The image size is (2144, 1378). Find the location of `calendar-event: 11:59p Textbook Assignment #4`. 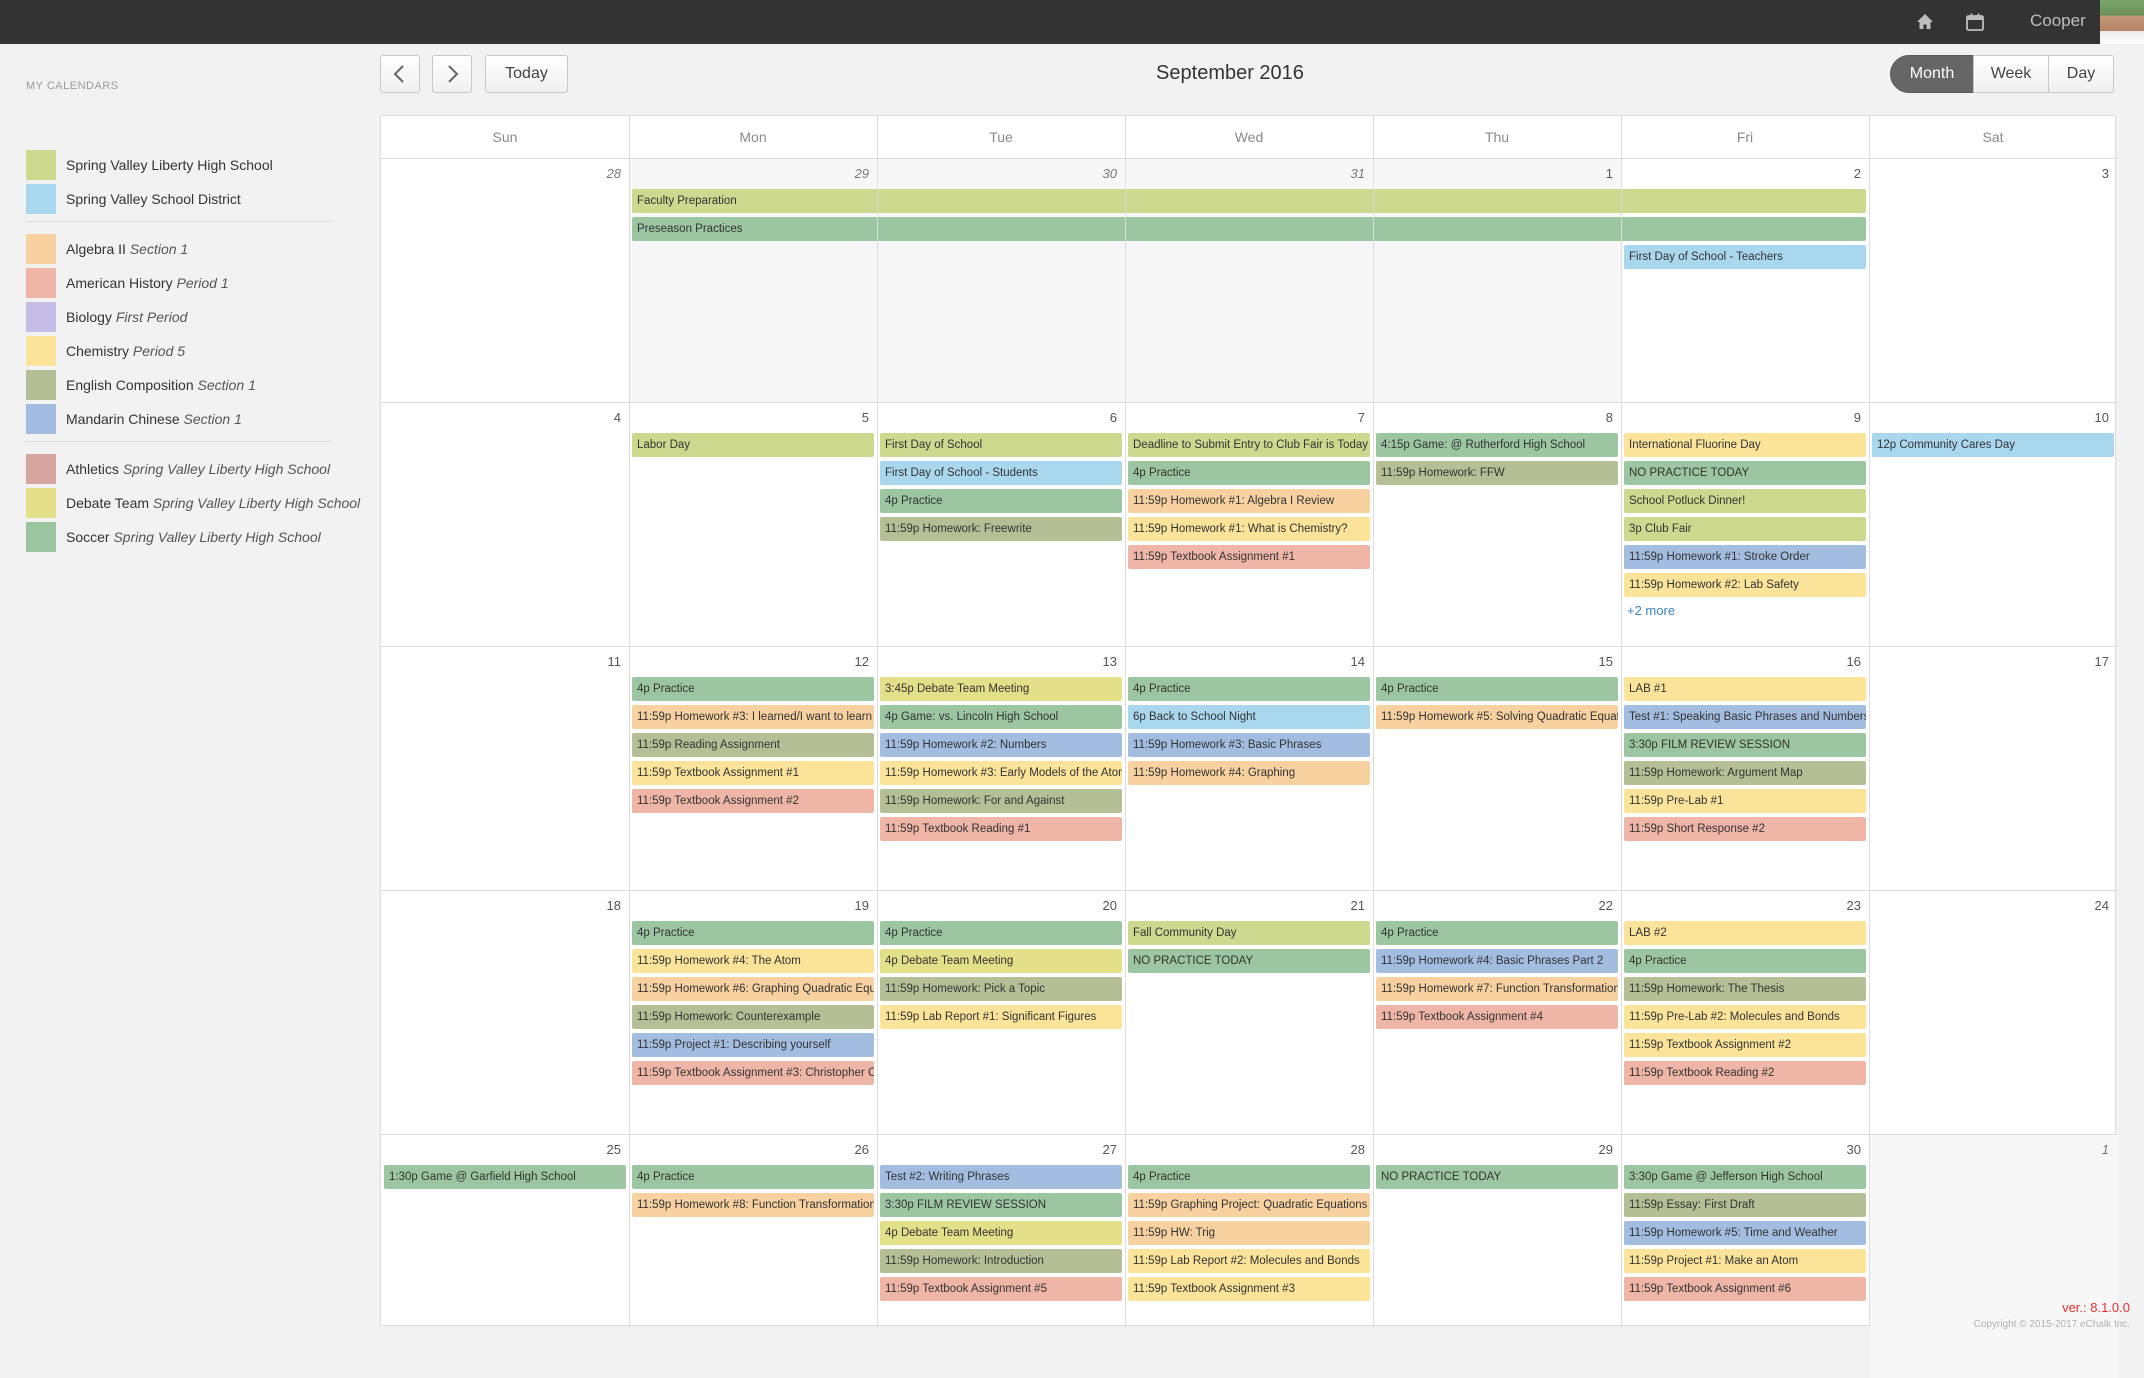

calendar-event: 11:59p Textbook Assignment #4 is located at coordinates (1497, 1017).